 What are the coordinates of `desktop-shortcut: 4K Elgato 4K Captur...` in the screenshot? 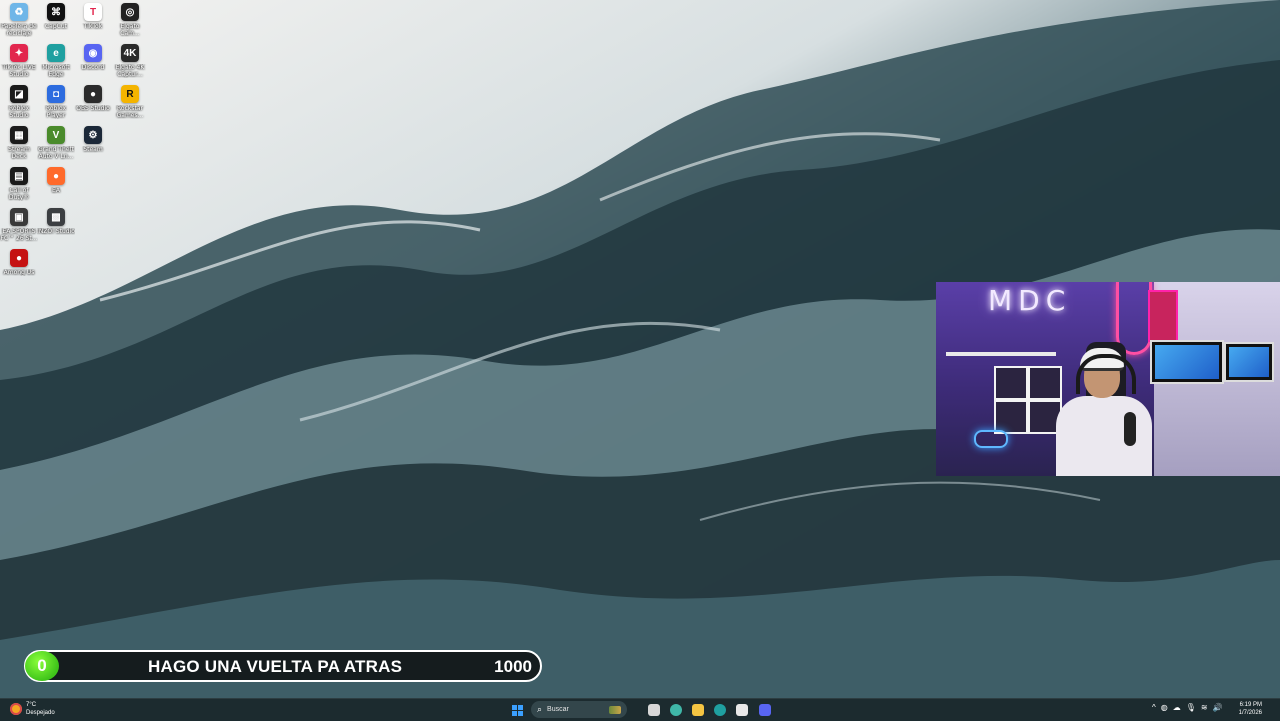 It's located at (130, 61).